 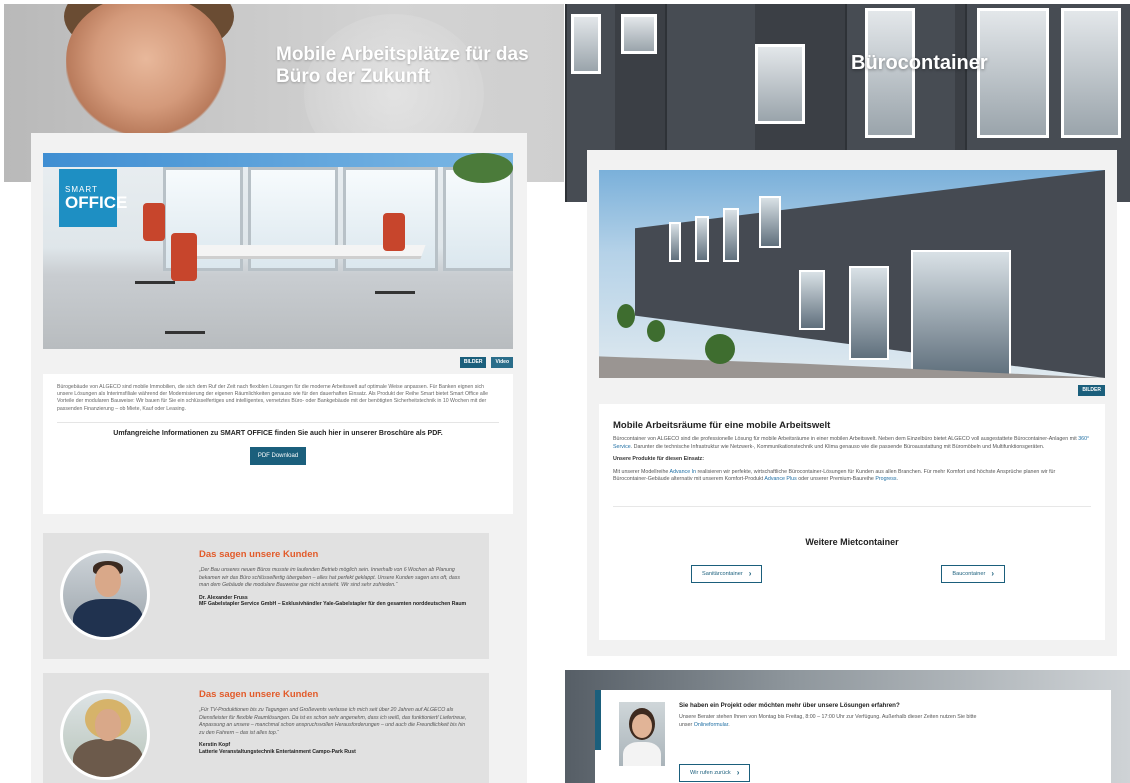 What do you see at coordinates (502, 362) in the screenshot?
I see `tab-video: Video` at bounding box center [502, 362].